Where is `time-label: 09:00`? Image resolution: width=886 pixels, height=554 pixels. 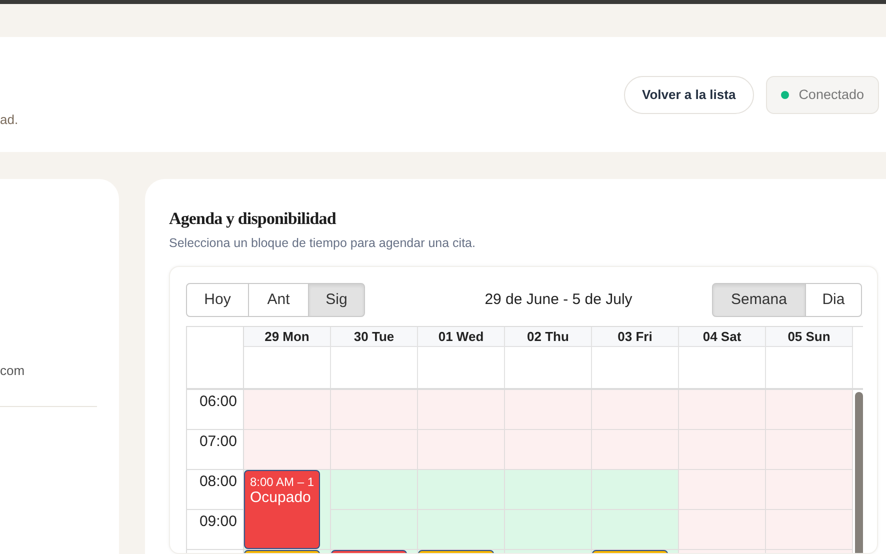 time-label: 09:00 is located at coordinates (218, 521).